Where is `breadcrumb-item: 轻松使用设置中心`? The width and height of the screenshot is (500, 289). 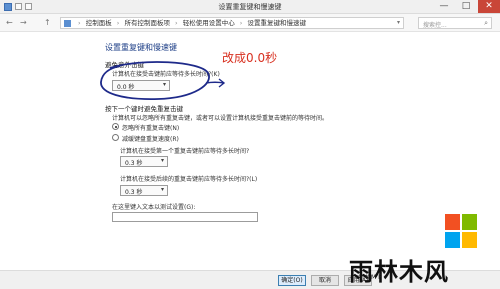
breadcrumb-item: 轻松使用设置中心 is located at coordinates (209, 23).